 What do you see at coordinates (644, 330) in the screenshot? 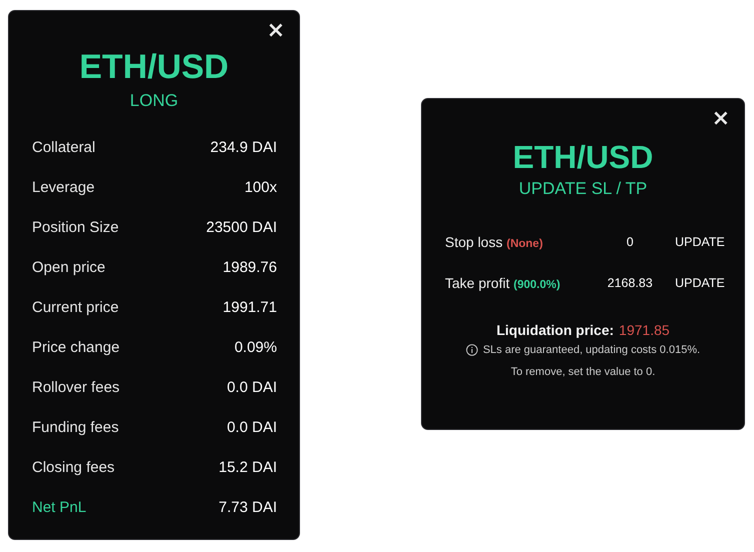
I see `liquidation-value: 1971.85` at bounding box center [644, 330].